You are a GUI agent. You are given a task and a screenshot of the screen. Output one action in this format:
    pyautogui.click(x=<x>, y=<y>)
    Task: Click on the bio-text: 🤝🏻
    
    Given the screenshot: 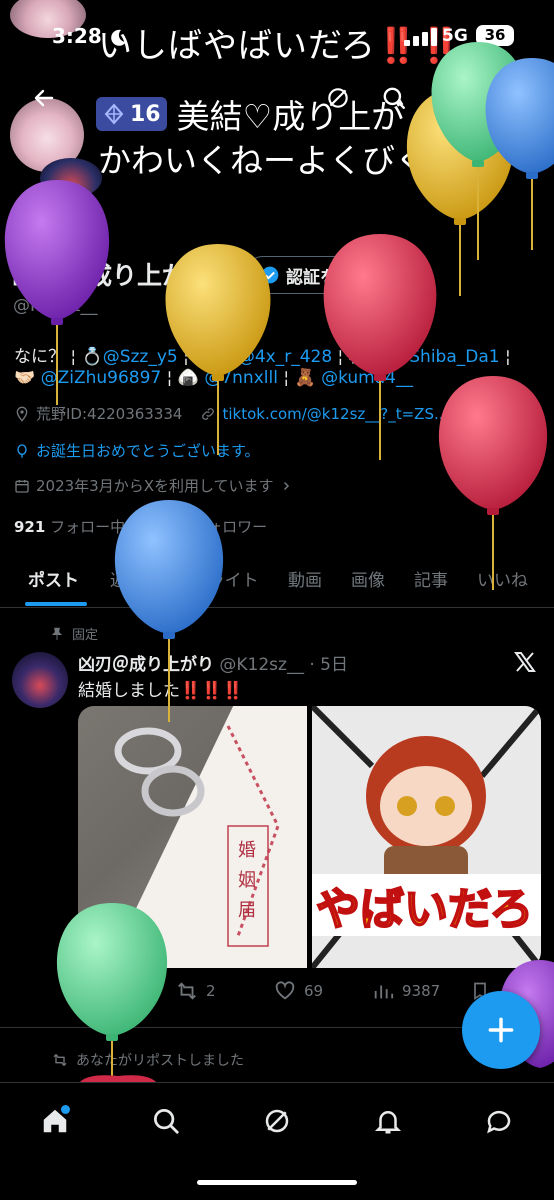 What is the action you would take?
    pyautogui.click(x=27, y=378)
    